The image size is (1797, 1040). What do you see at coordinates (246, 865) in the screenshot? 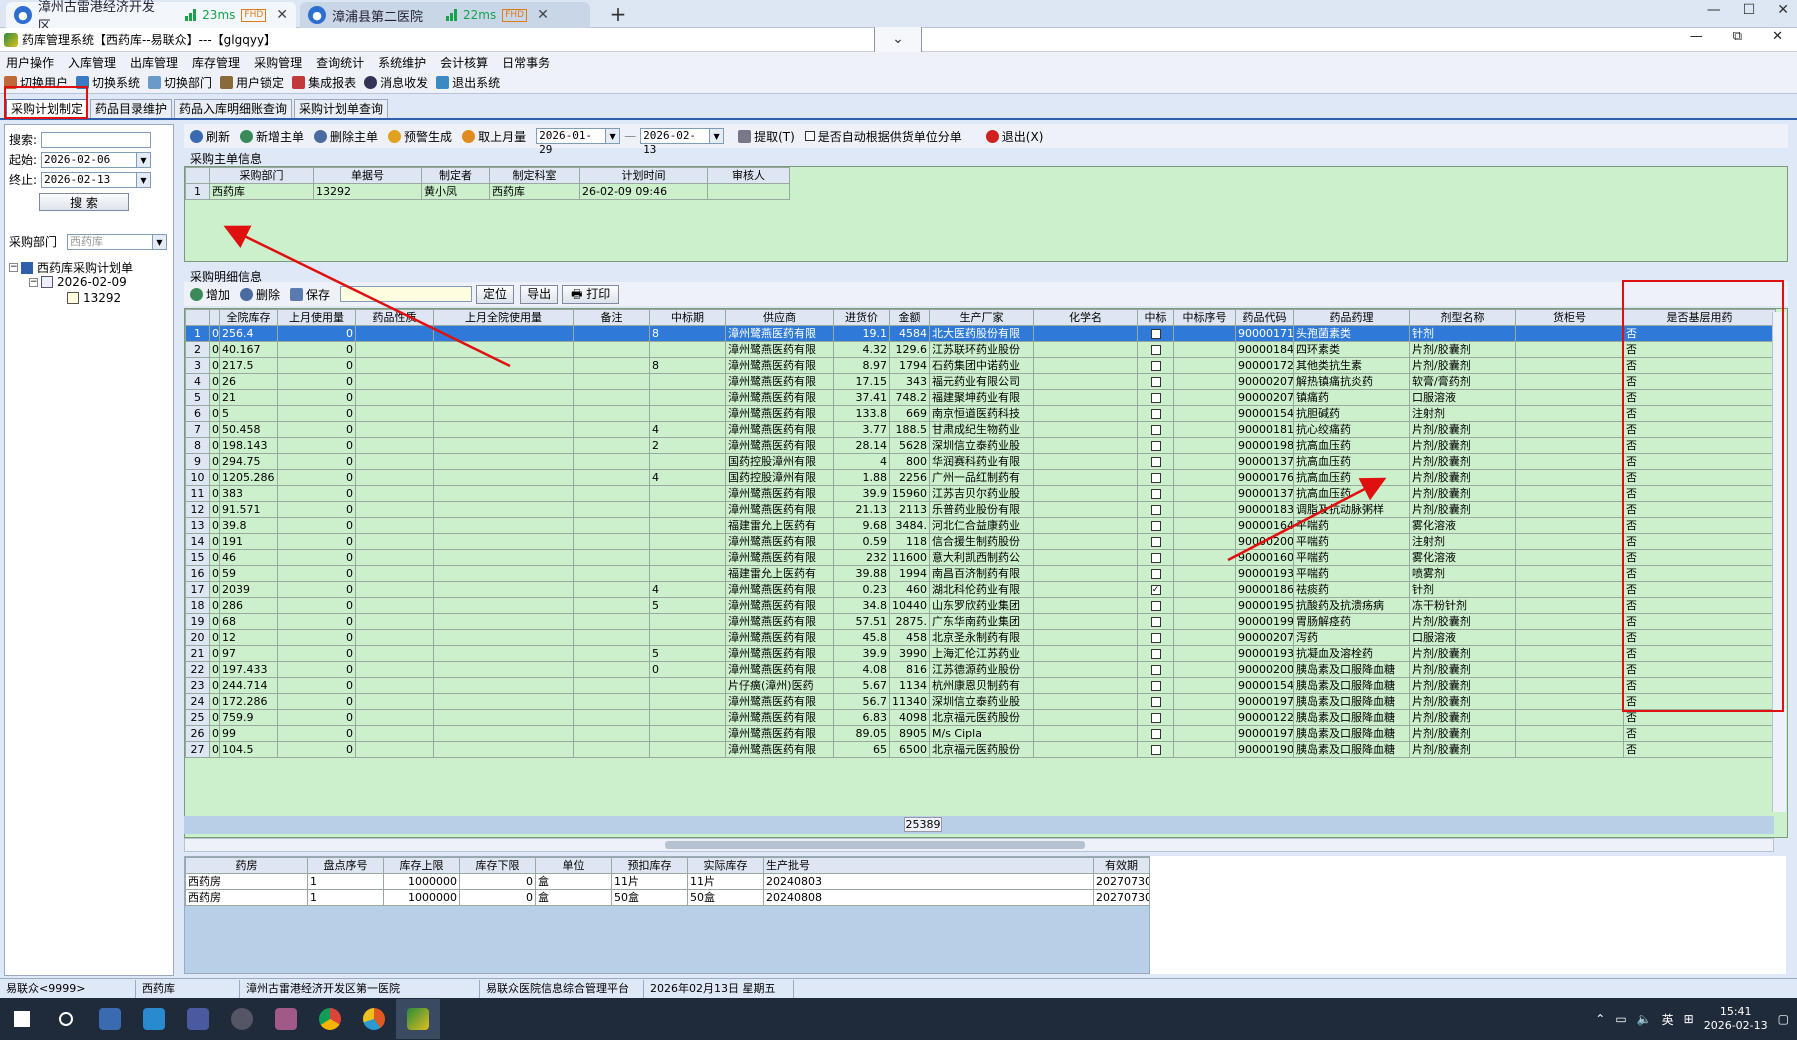
I see `col-header: 药房` at bounding box center [246, 865].